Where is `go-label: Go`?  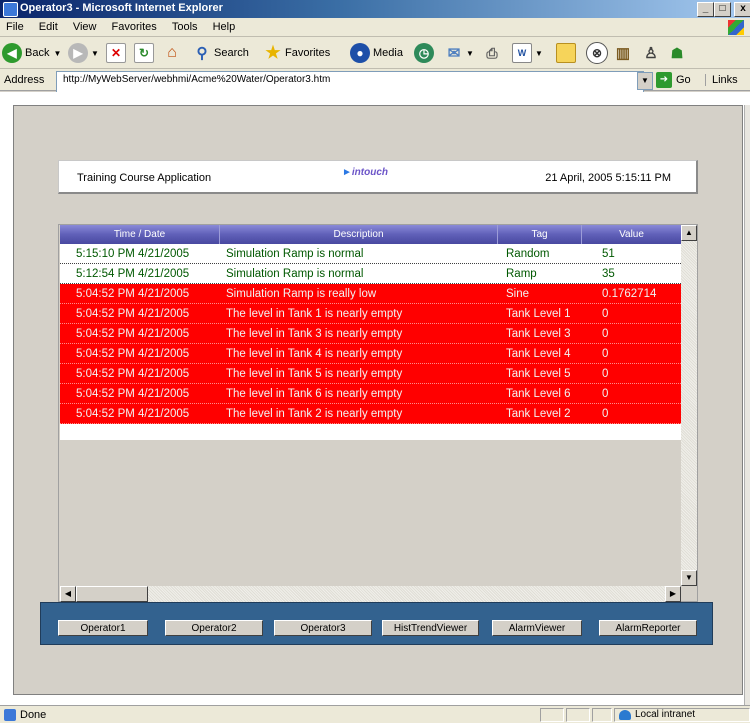
go-label: Go is located at coordinates (683, 80).